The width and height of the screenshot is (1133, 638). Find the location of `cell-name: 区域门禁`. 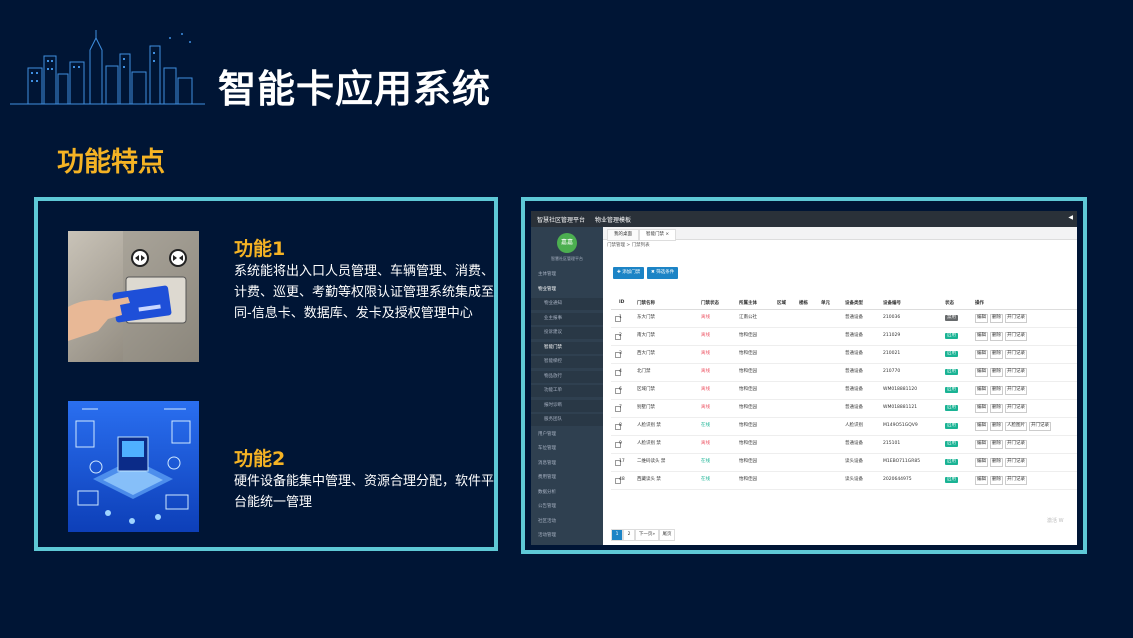

cell-name: 区域门禁 is located at coordinates (646, 389).